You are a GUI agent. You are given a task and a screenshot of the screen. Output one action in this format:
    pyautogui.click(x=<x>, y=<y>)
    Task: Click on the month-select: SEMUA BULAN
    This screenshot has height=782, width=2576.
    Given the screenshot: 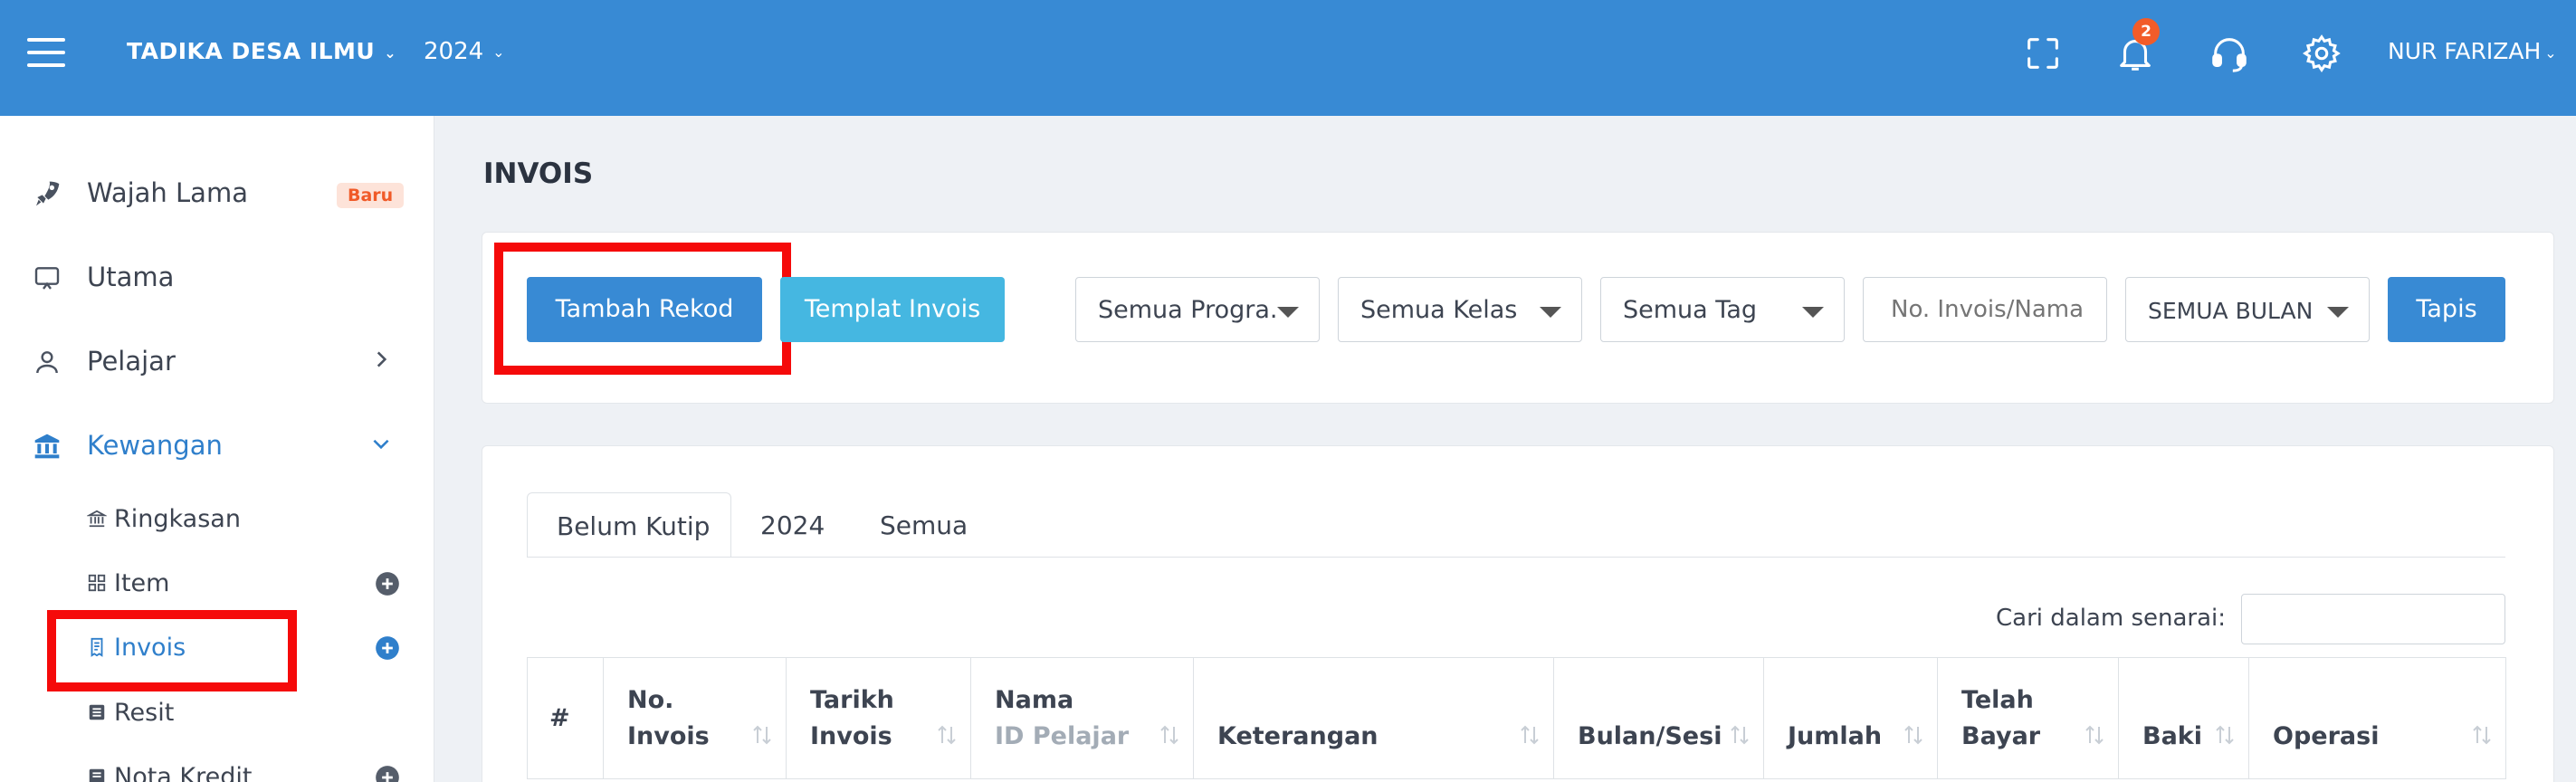 What is the action you would take?
    pyautogui.click(x=2247, y=309)
    